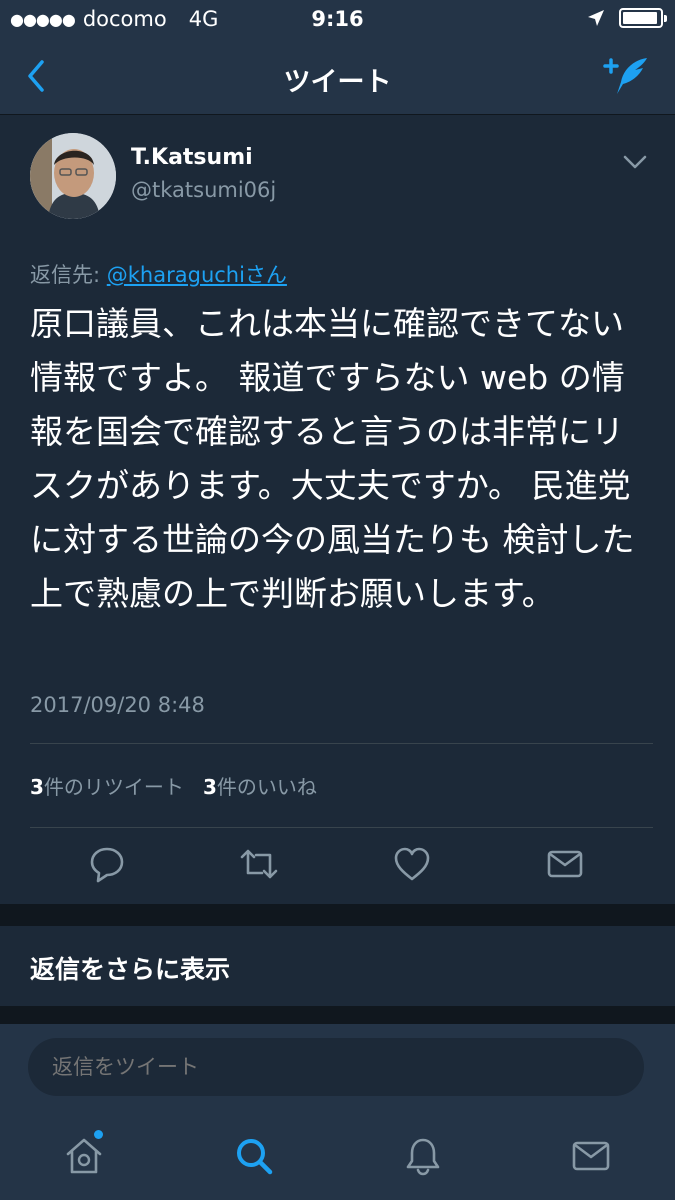  Describe the element at coordinates (259, 864) in the screenshot. I see `retweet-icon` at that location.